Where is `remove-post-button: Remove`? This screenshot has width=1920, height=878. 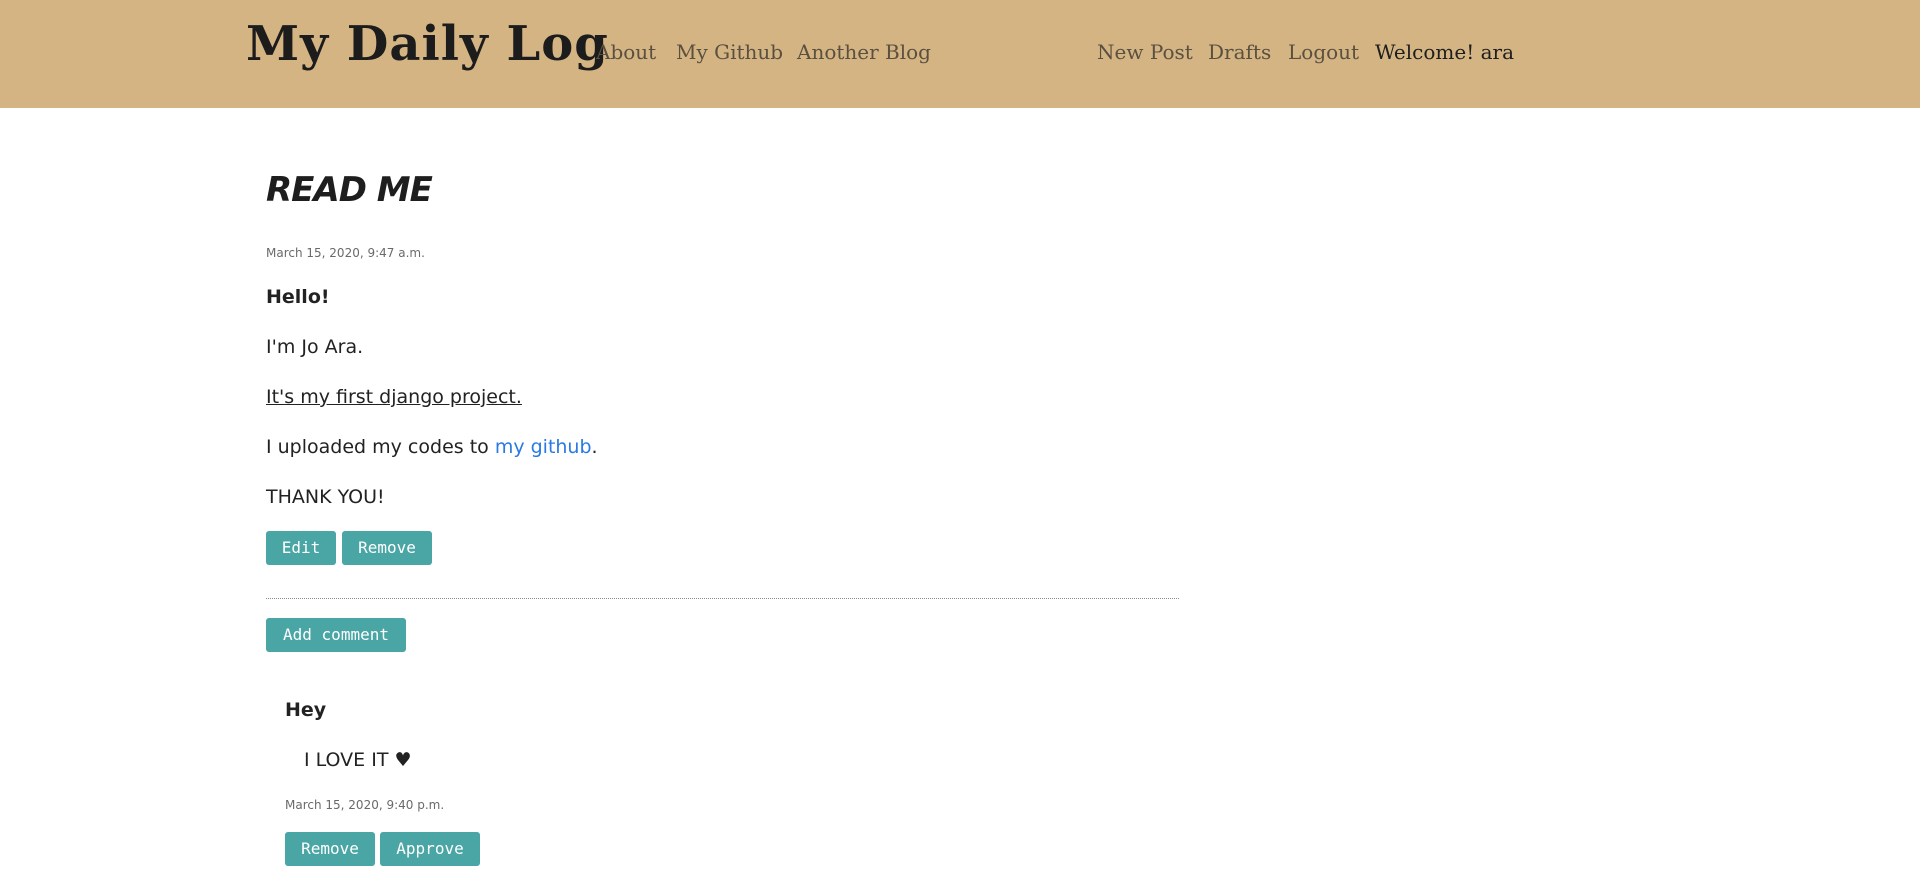 remove-post-button: Remove is located at coordinates (387, 548).